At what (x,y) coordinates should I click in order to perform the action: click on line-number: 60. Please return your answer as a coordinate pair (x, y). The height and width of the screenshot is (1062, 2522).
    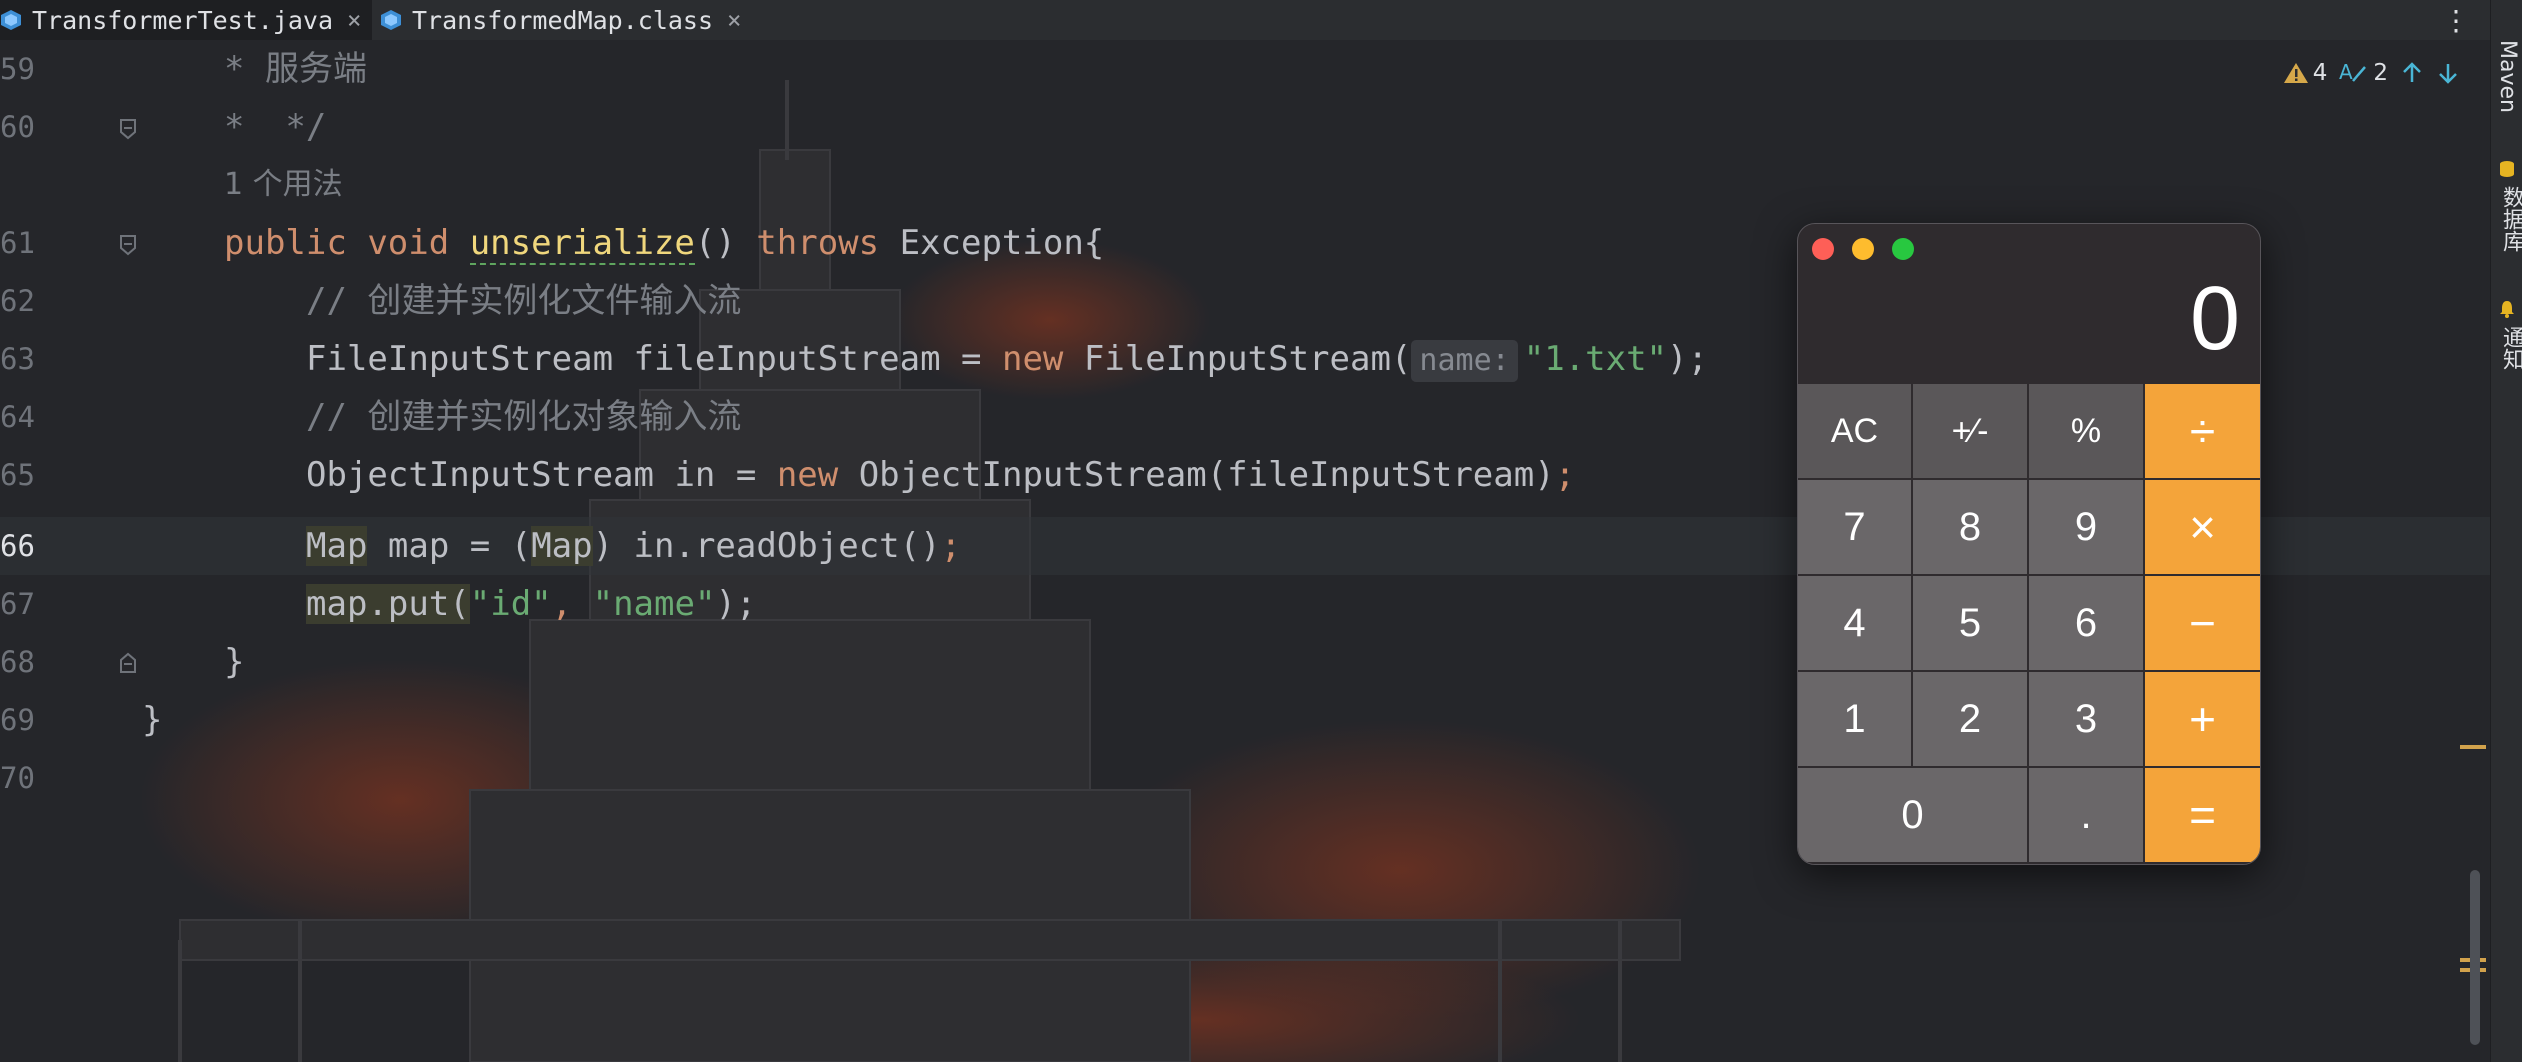
    Looking at the image, I should click on (17, 127).